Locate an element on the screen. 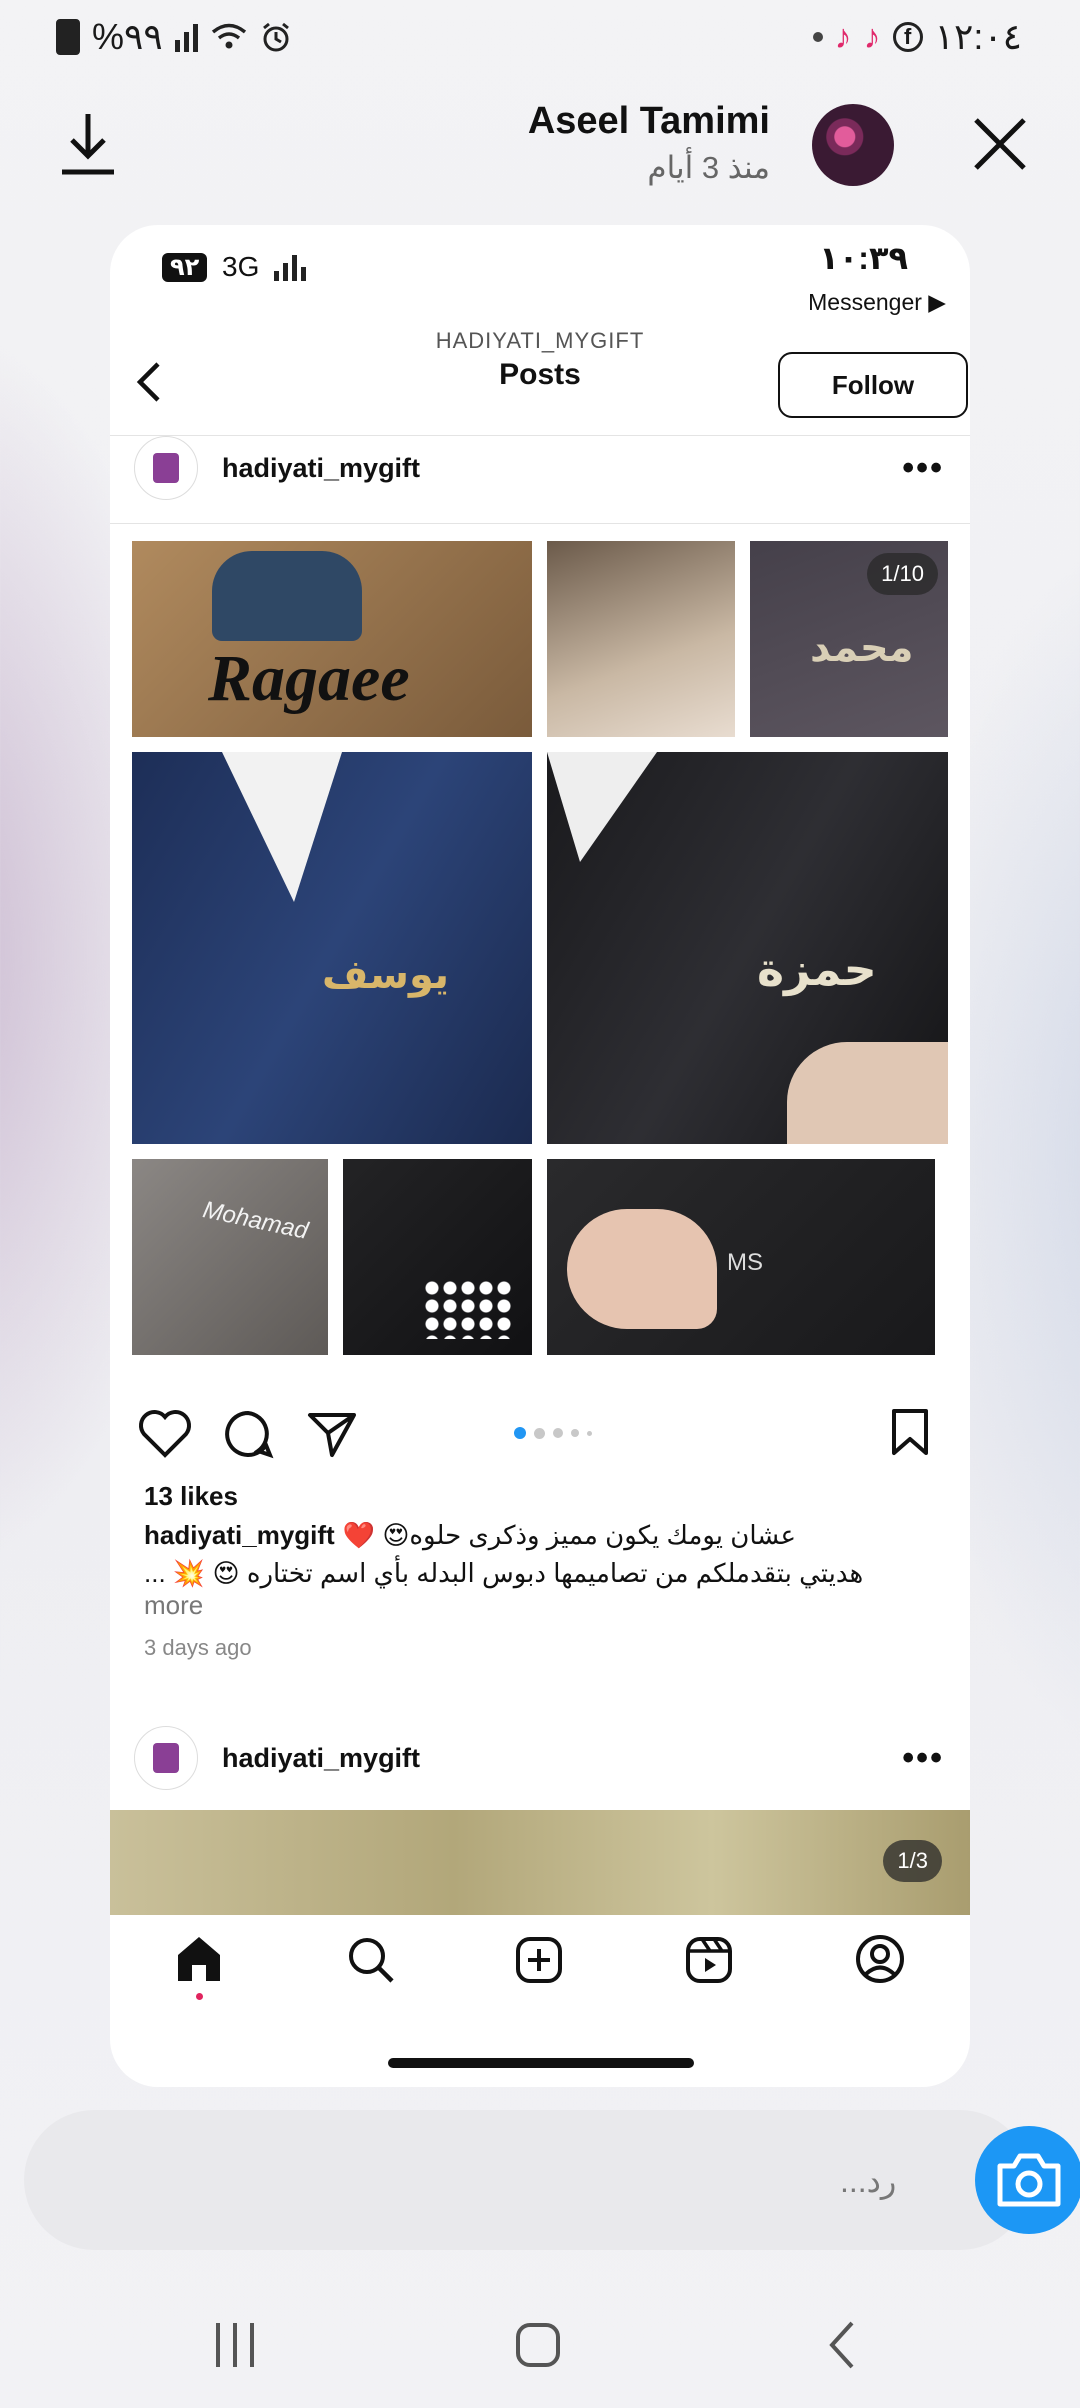 The height and width of the screenshot is (2408, 1080). facebook-icon: f is located at coordinates (907, 37).